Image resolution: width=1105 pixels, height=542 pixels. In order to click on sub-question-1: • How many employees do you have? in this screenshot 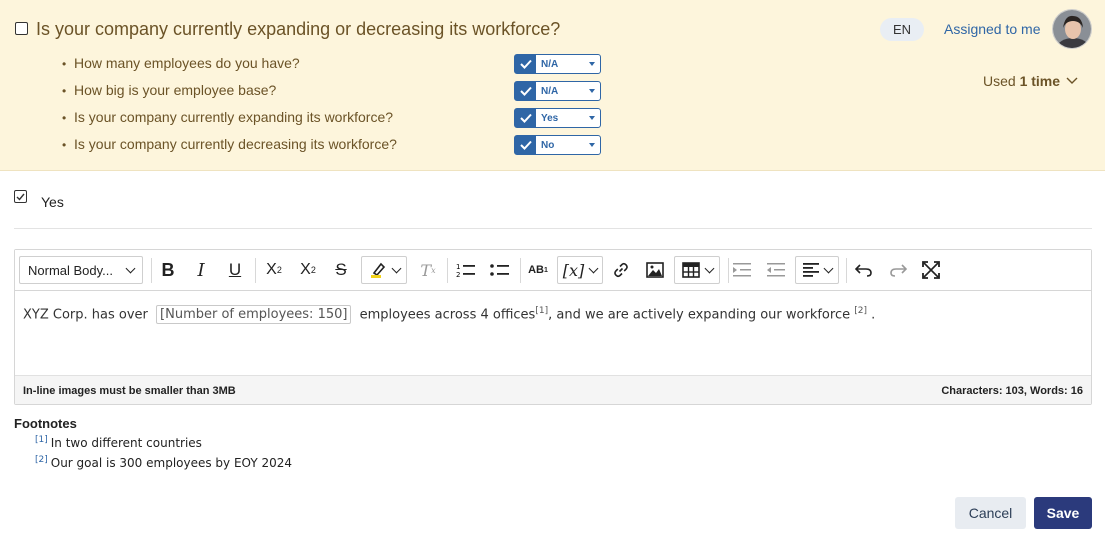, I will do `click(181, 63)`.